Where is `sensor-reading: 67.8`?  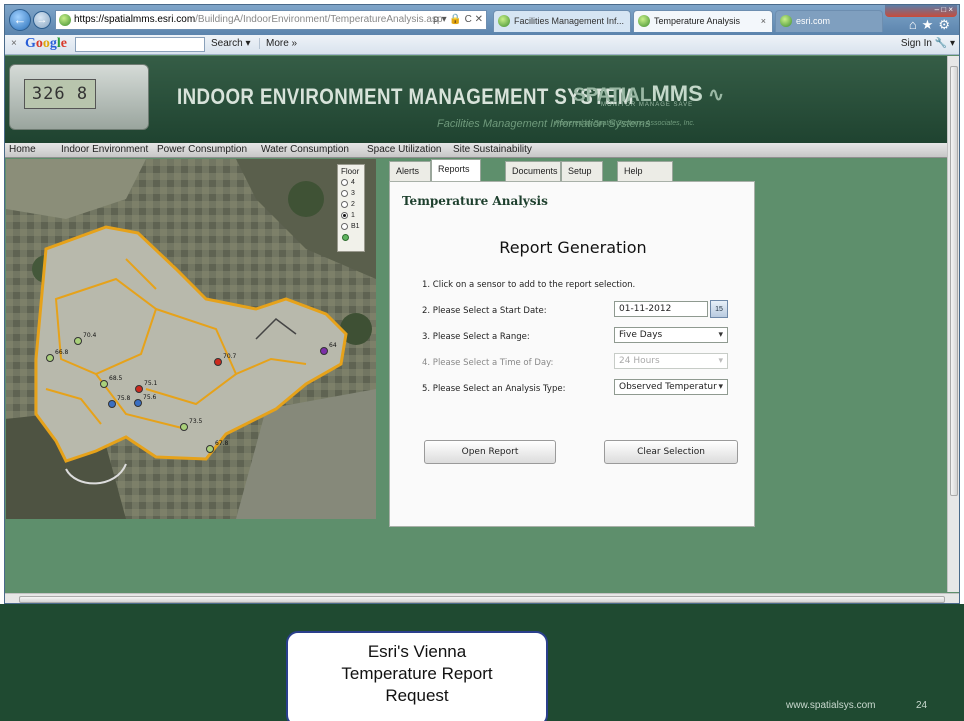 sensor-reading: 67.8 is located at coordinates (222, 443).